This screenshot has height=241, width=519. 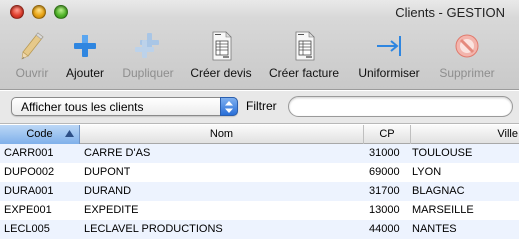 I want to click on cell-ville: BLAGNAC, so click(x=438, y=191).